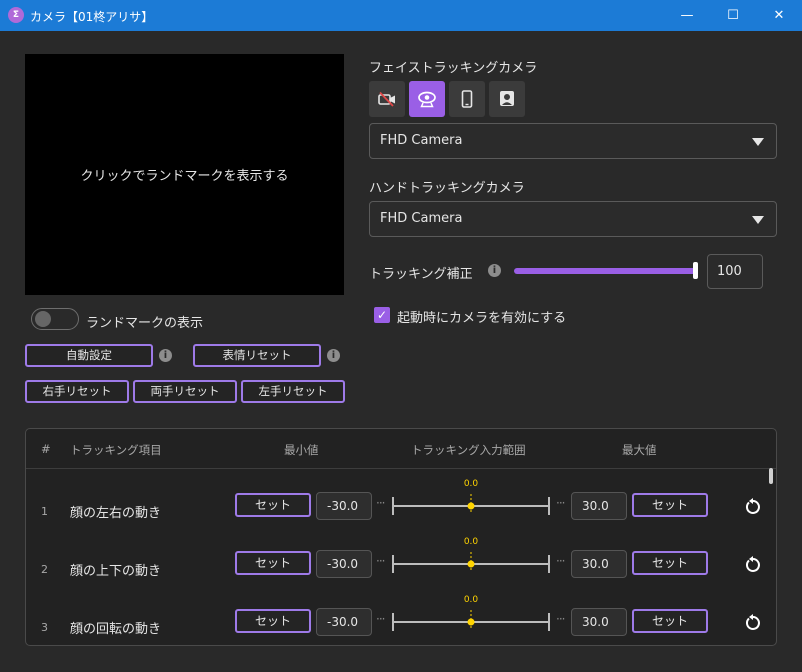 The height and width of the screenshot is (672, 802). I want to click on webcam-icon, so click(427, 99).